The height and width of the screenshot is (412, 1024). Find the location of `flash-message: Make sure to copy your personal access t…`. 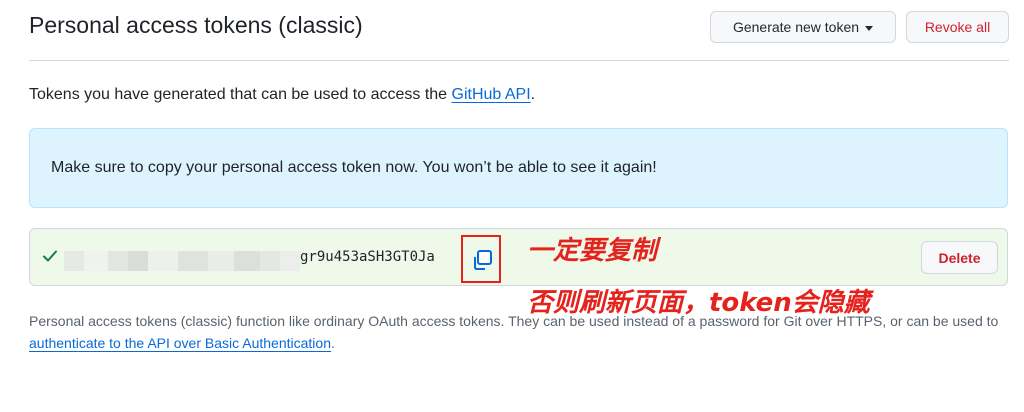

flash-message: Make sure to copy your personal access t… is located at coordinates (354, 167).